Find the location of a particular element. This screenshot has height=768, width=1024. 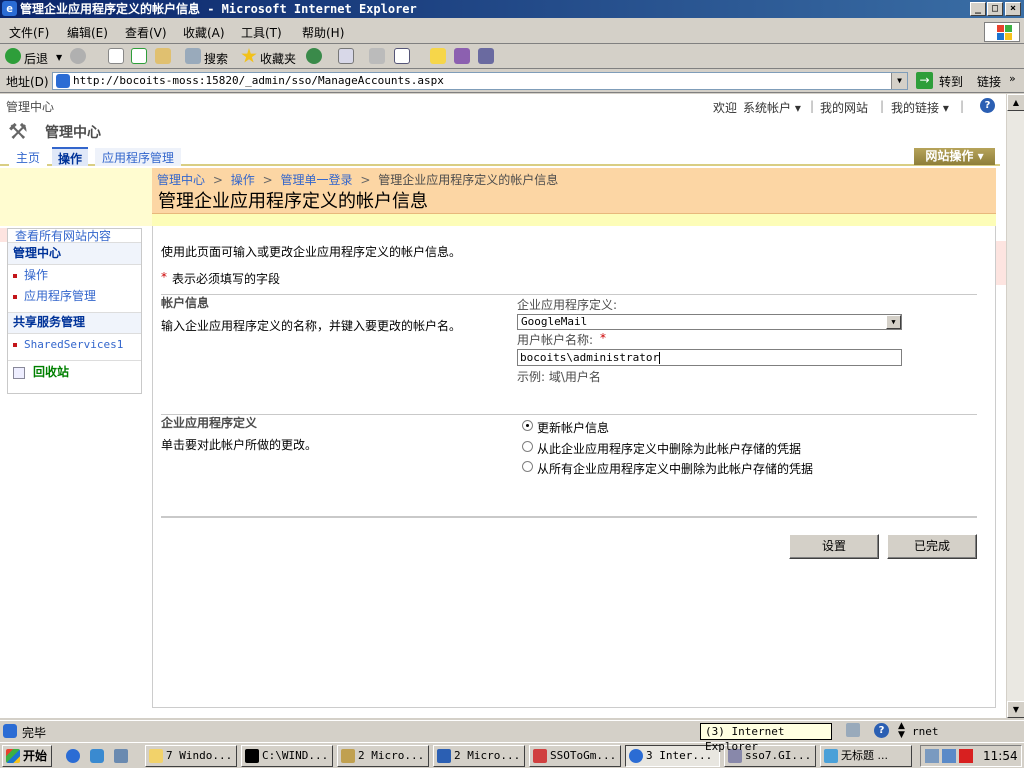

mail-icon is located at coordinates (346, 56).